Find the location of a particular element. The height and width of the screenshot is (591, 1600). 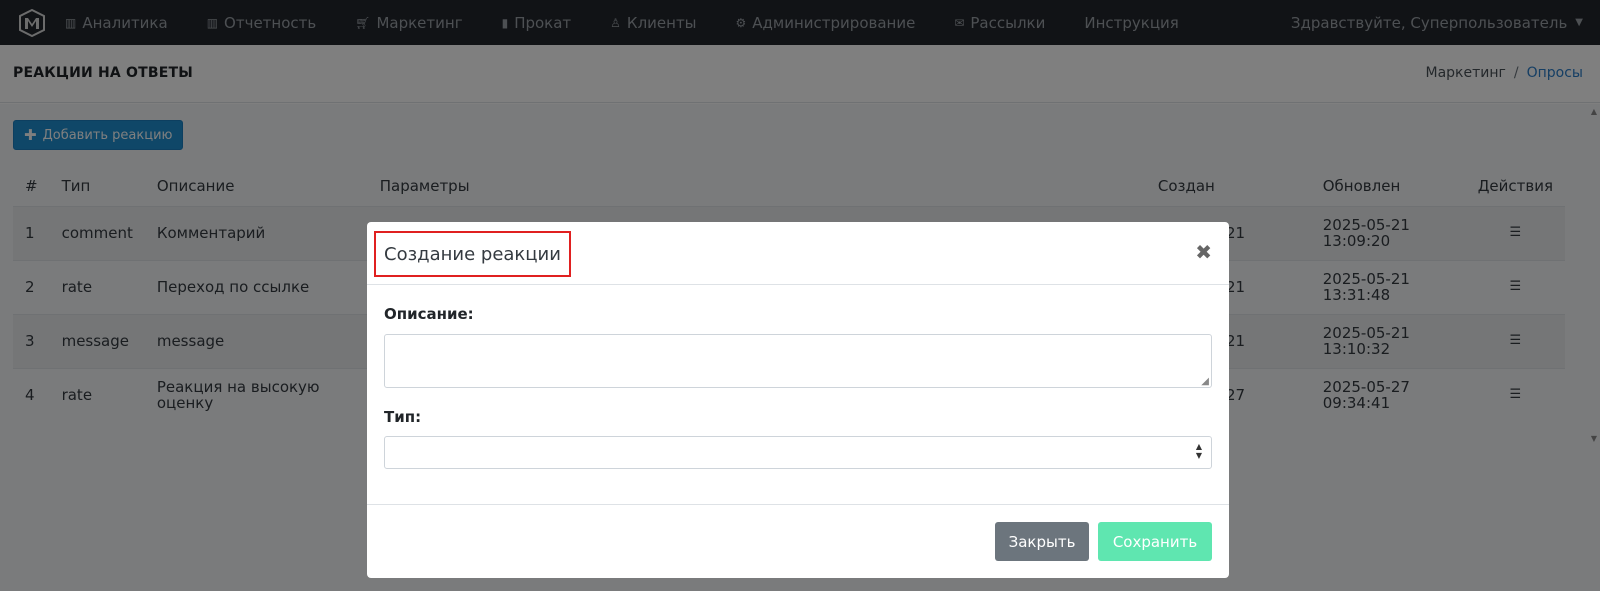

description-textarea: ◢ is located at coordinates (798, 361).